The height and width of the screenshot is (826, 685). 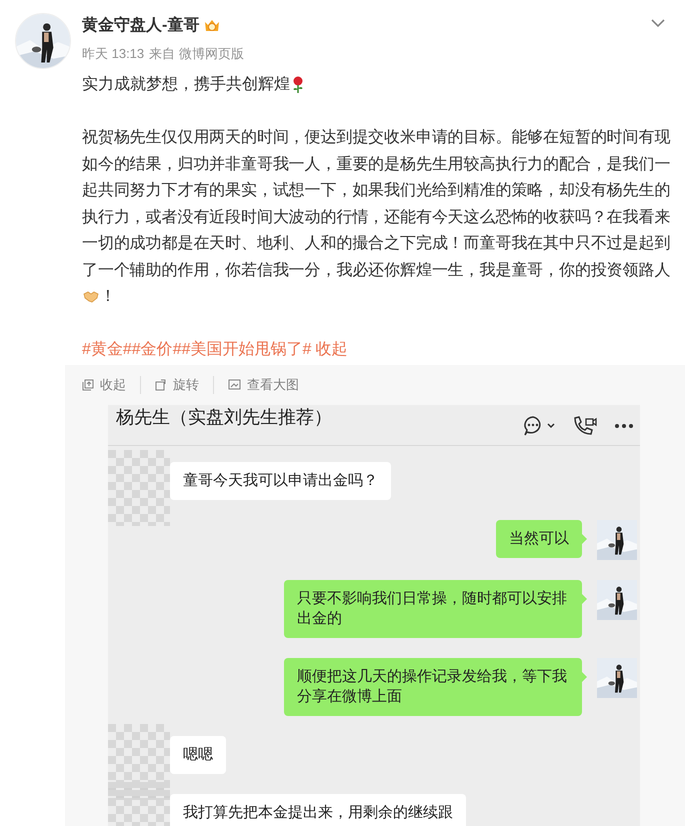 I want to click on chat-bubble-icon, so click(x=539, y=425).